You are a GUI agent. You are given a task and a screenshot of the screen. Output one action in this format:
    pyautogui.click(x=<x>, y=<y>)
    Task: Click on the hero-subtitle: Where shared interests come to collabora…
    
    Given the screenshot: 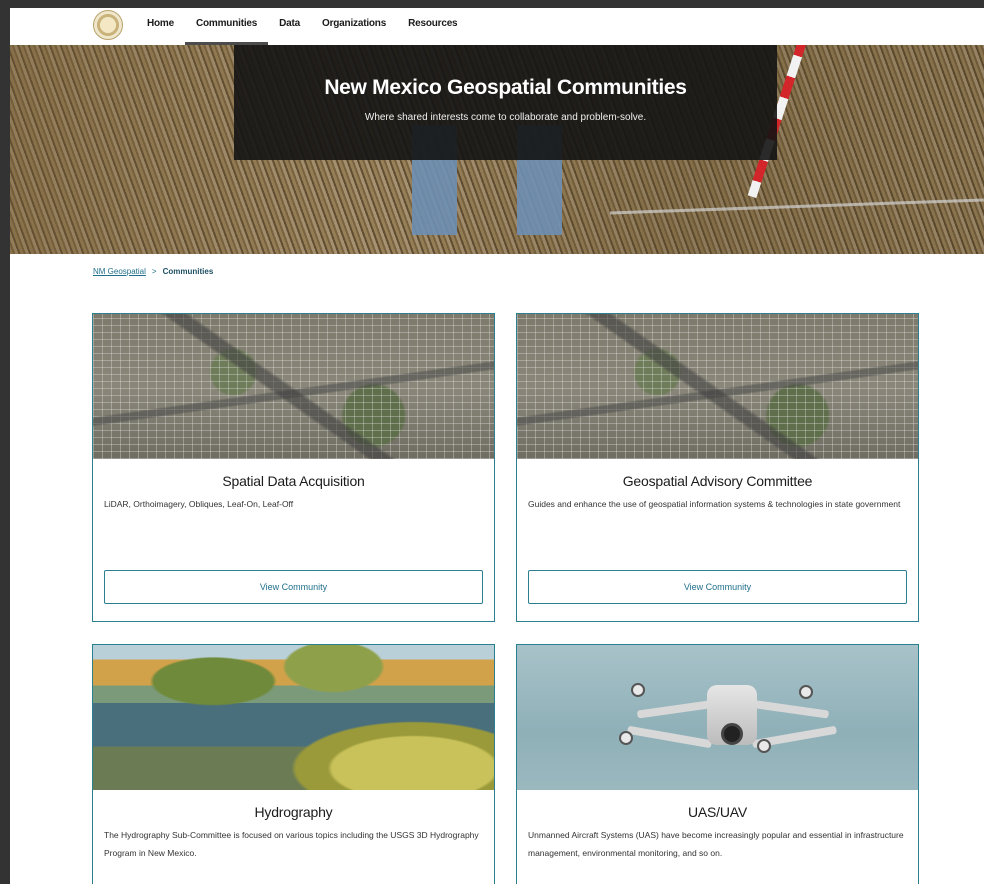 What is the action you would take?
    pyautogui.click(x=505, y=117)
    